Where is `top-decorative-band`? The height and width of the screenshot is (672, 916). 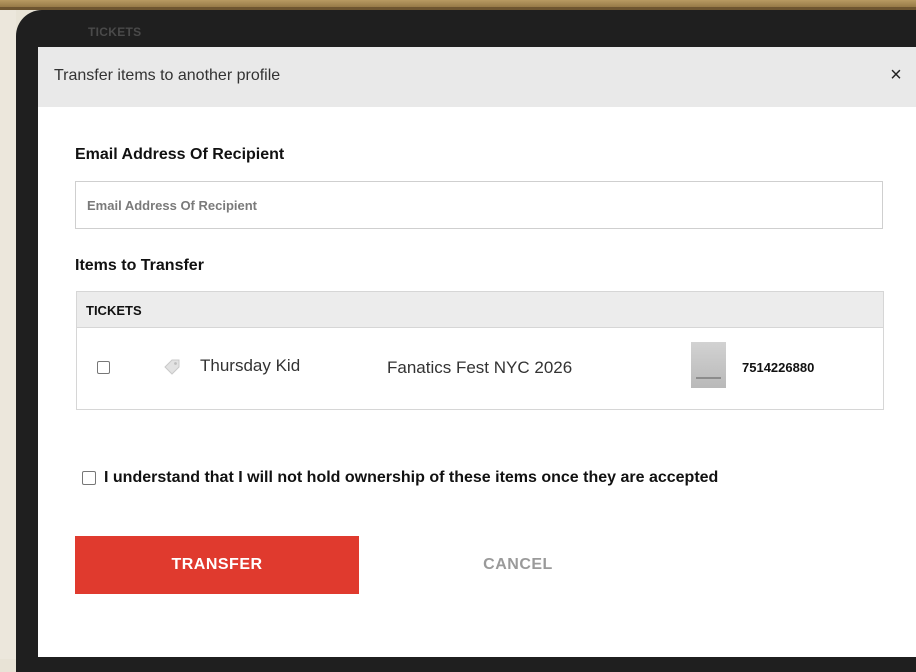
top-decorative-band is located at coordinates (458, 5).